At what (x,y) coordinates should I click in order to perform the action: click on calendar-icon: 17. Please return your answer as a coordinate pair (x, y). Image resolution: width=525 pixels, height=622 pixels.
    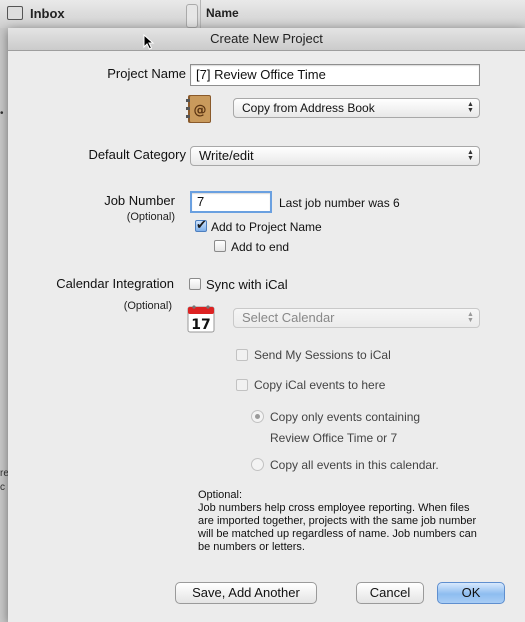
    Looking at the image, I should click on (201, 319).